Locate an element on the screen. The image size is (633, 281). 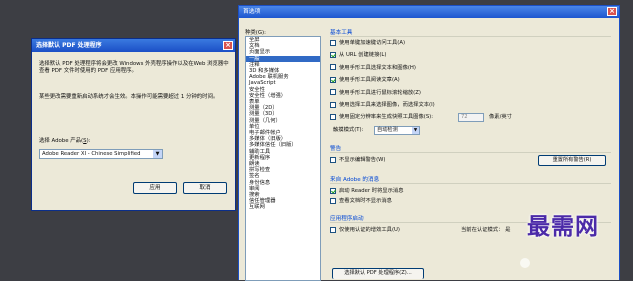
product-select: Adobe Reader XI - Chinese Simplified ▼ is located at coordinates (101, 154).